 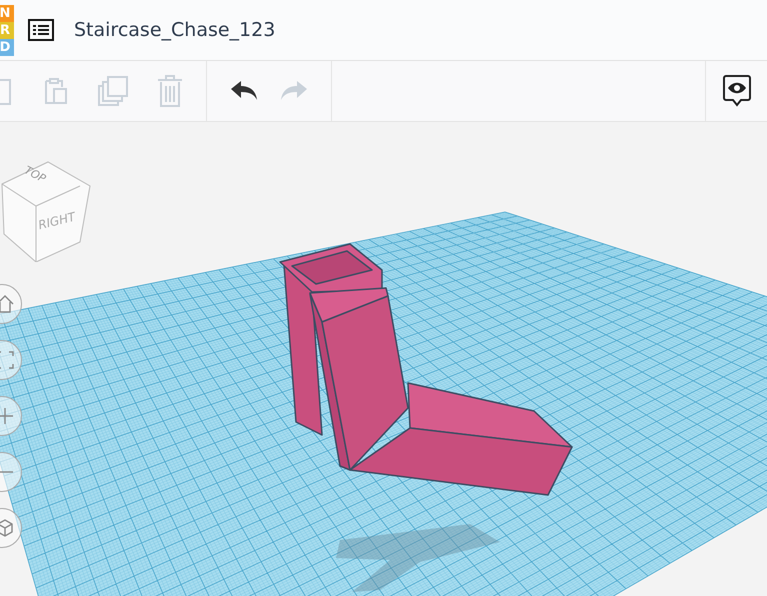 What do you see at coordinates (7, 47) in the screenshot?
I see `logo-letter: D` at bounding box center [7, 47].